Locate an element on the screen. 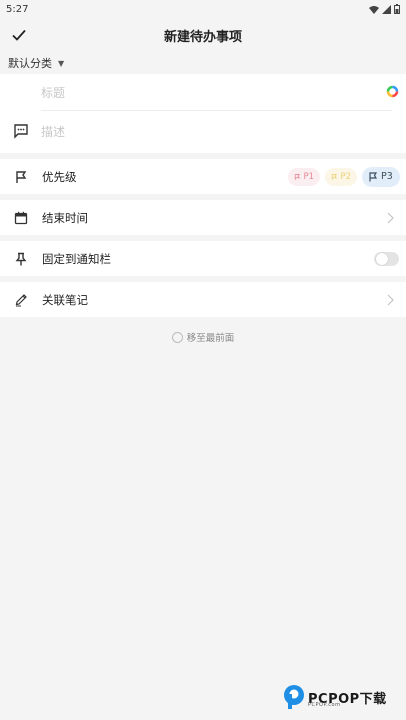  description-input: 描述 is located at coordinates (203, 131).